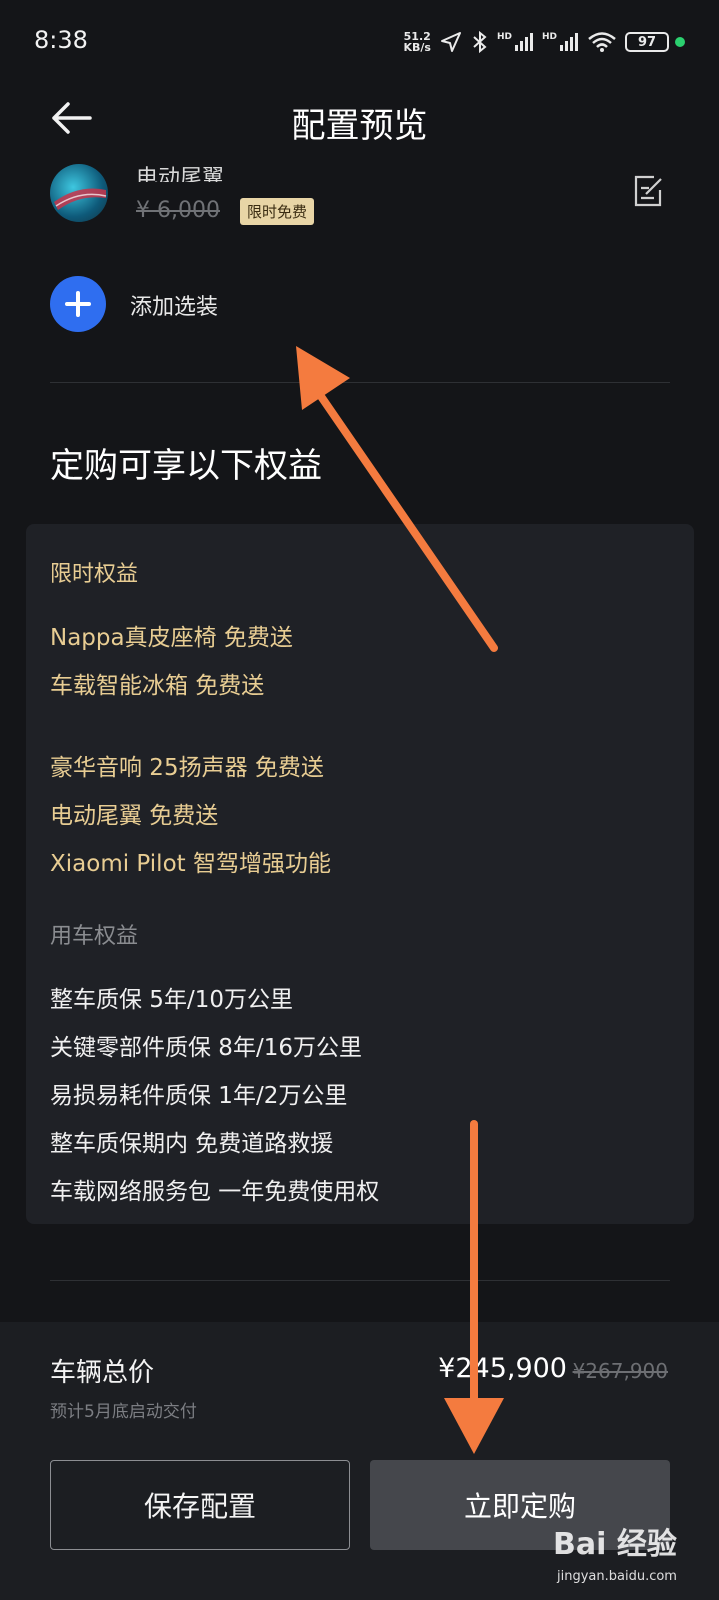  Describe the element at coordinates (94, 574) in the screenshot. I see `limited-benefits-title: 限时权益` at that location.